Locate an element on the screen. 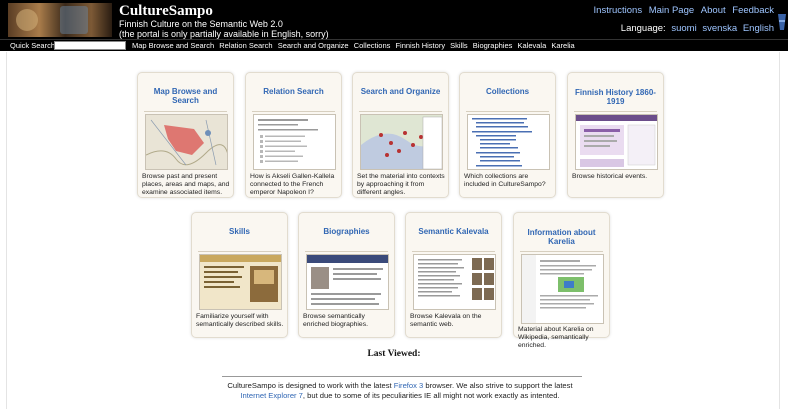 The width and height of the screenshot is (788, 409). karelia-thumbnail is located at coordinates (562, 289).